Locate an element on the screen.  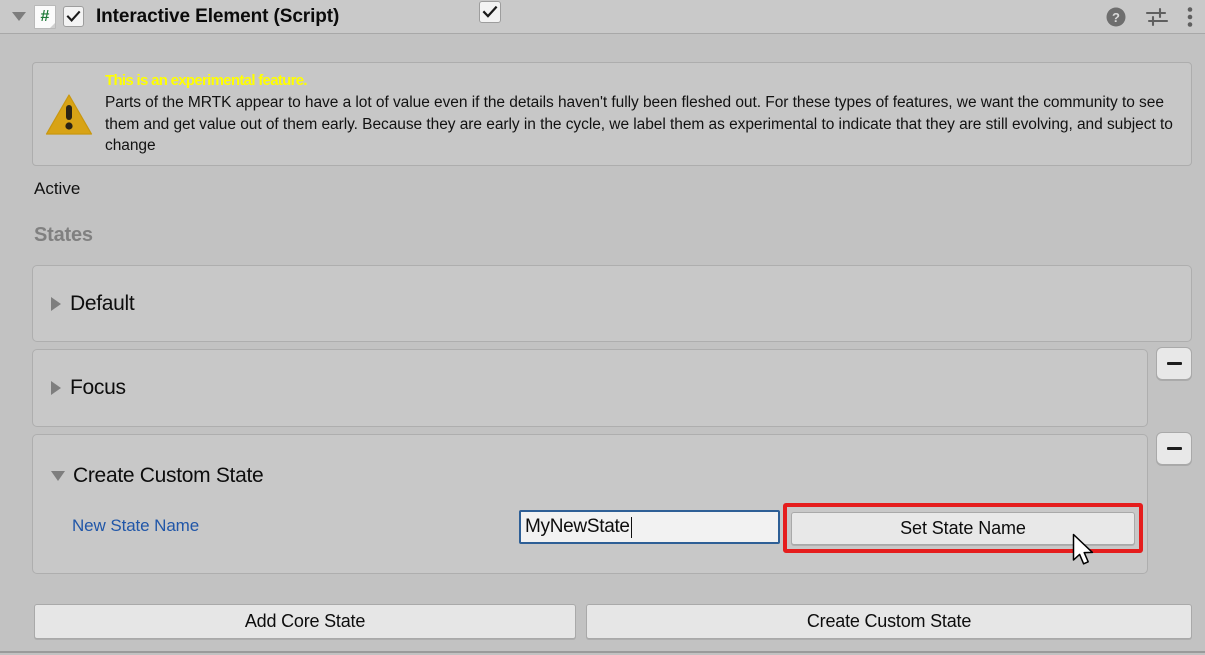
csharp-script-icon: # is located at coordinates (45, 16).